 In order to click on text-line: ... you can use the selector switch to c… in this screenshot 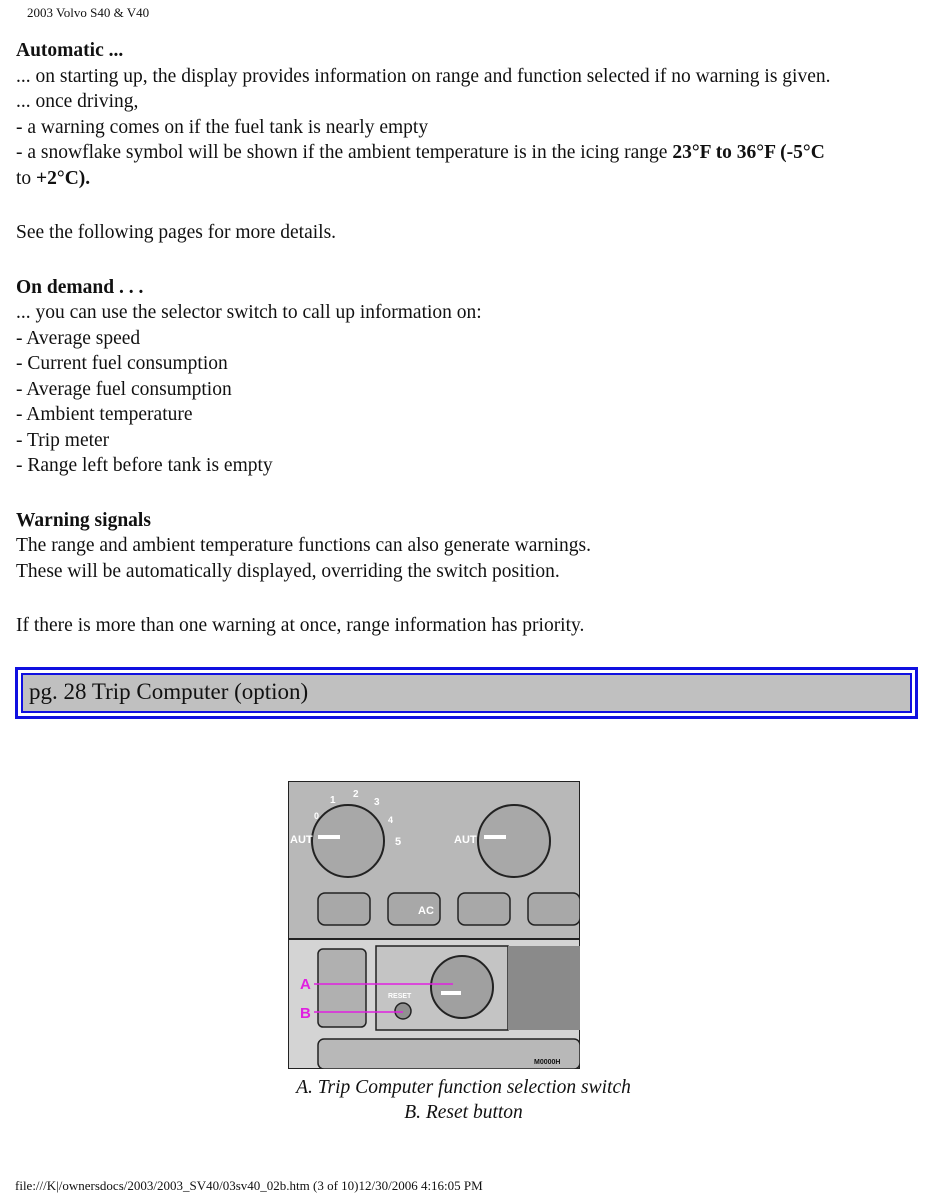, I will do `click(249, 312)`.